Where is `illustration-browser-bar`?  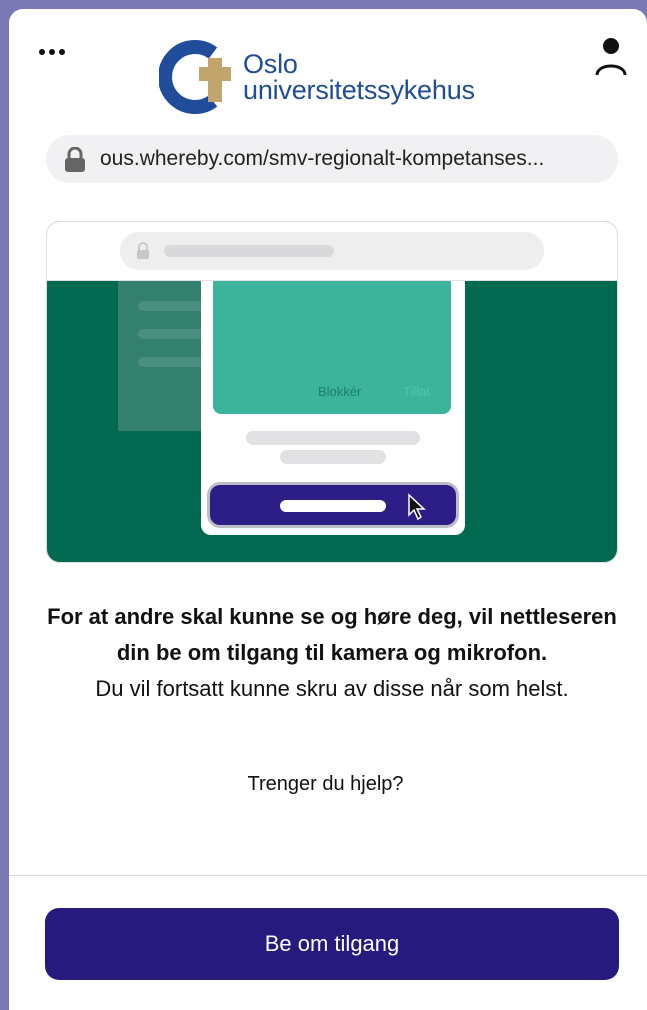 illustration-browser-bar is located at coordinates (332, 251).